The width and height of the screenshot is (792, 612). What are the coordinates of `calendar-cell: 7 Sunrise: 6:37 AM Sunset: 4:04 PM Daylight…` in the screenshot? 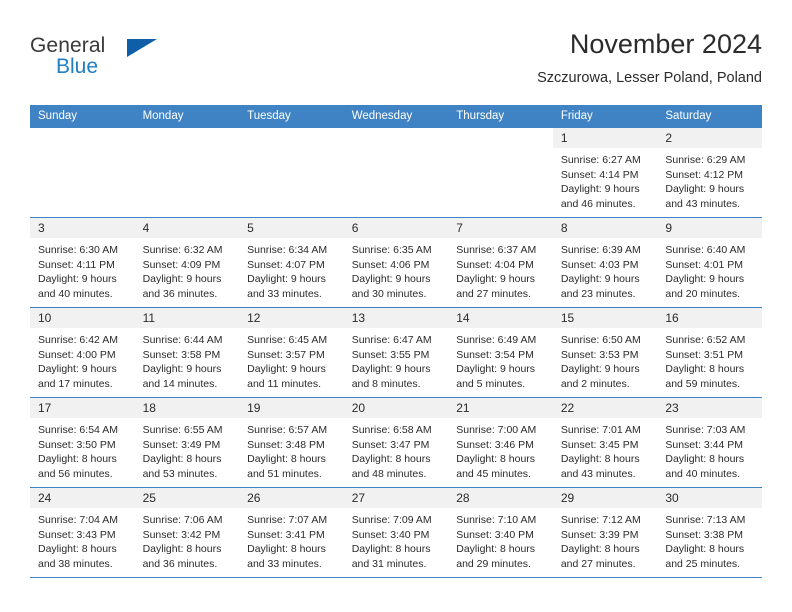 It's located at (500, 262).